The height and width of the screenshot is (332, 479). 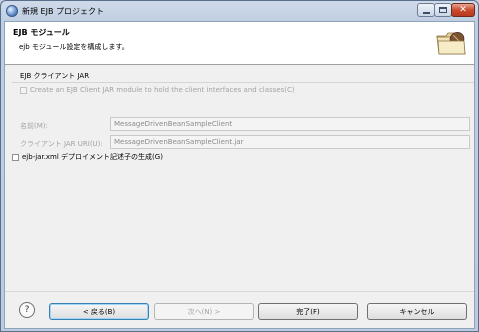 I want to click on maximize-button, so click(x=443, y=10).